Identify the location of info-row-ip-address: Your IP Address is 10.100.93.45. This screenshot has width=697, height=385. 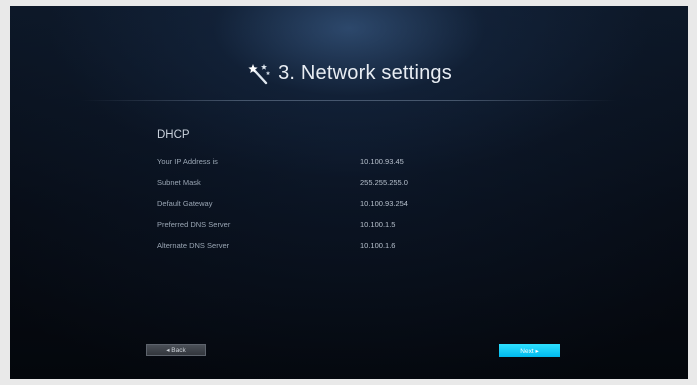
(367, 164).